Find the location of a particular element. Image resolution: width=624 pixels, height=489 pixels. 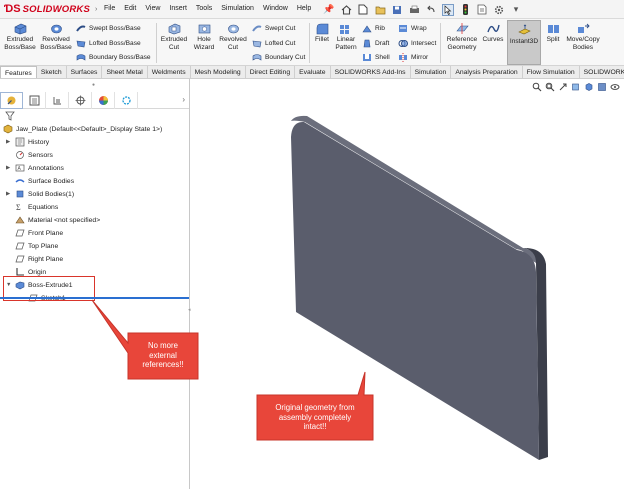

chevron-right-icon: › is located at coordinates (183, 99).